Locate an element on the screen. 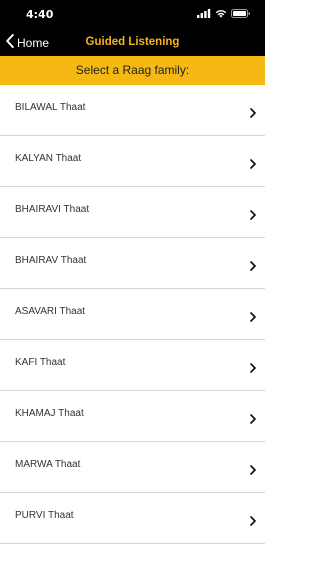 The image size is (320, 574). section-header: Select a Raag family: is located at coordinates (132, 70).